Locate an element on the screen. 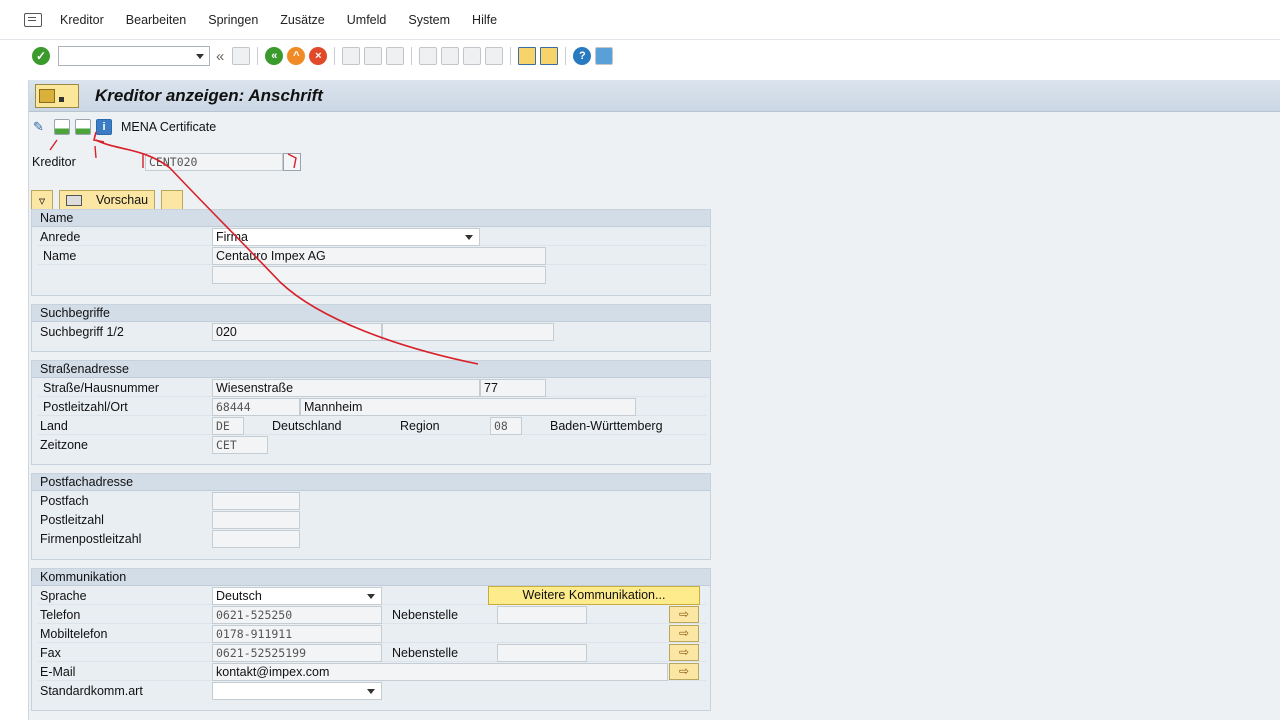  other-data-icon is located at coordinates (83, 127).